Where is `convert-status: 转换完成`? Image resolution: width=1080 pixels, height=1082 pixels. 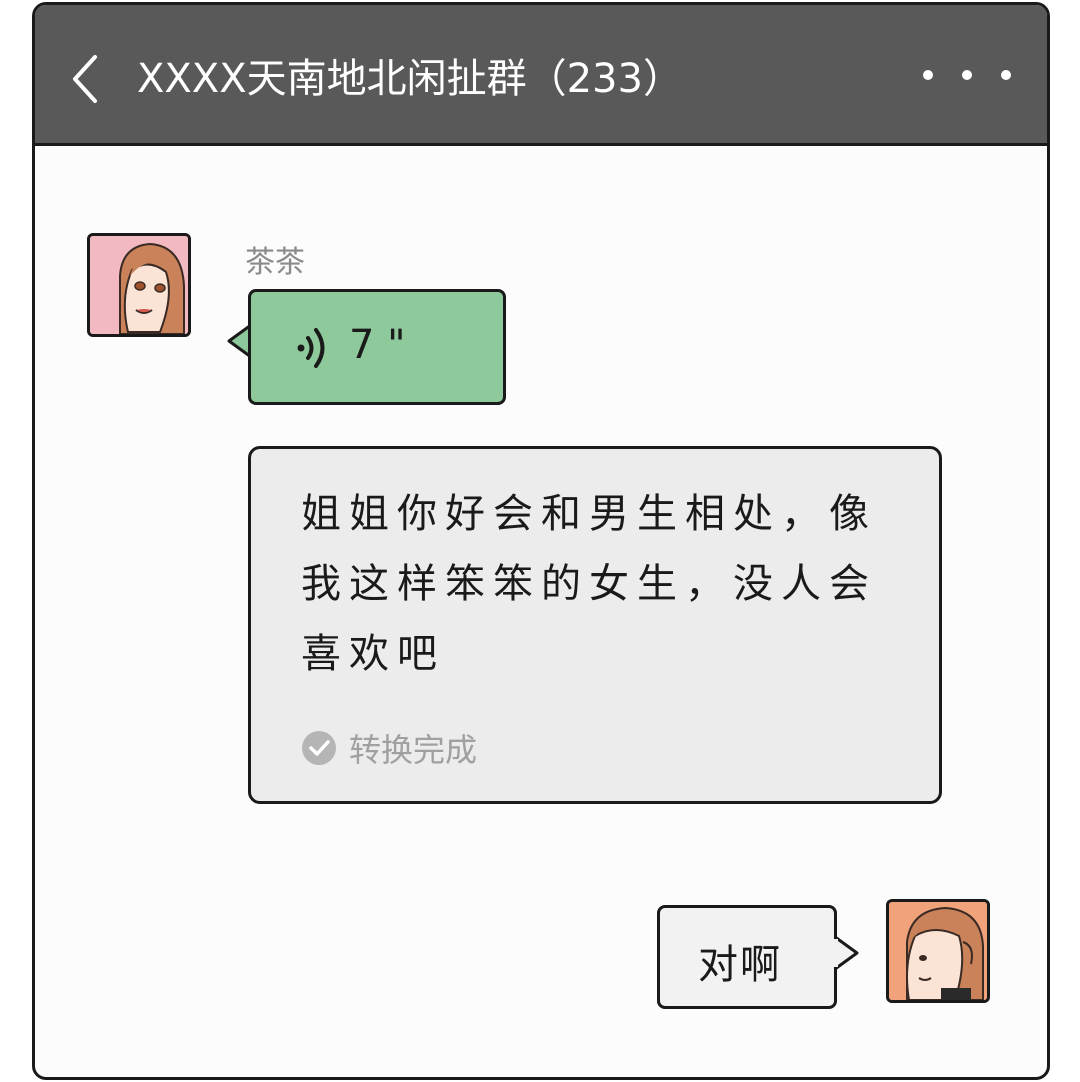 convert-status: 转换完成 is located at coordinates (389, 748).